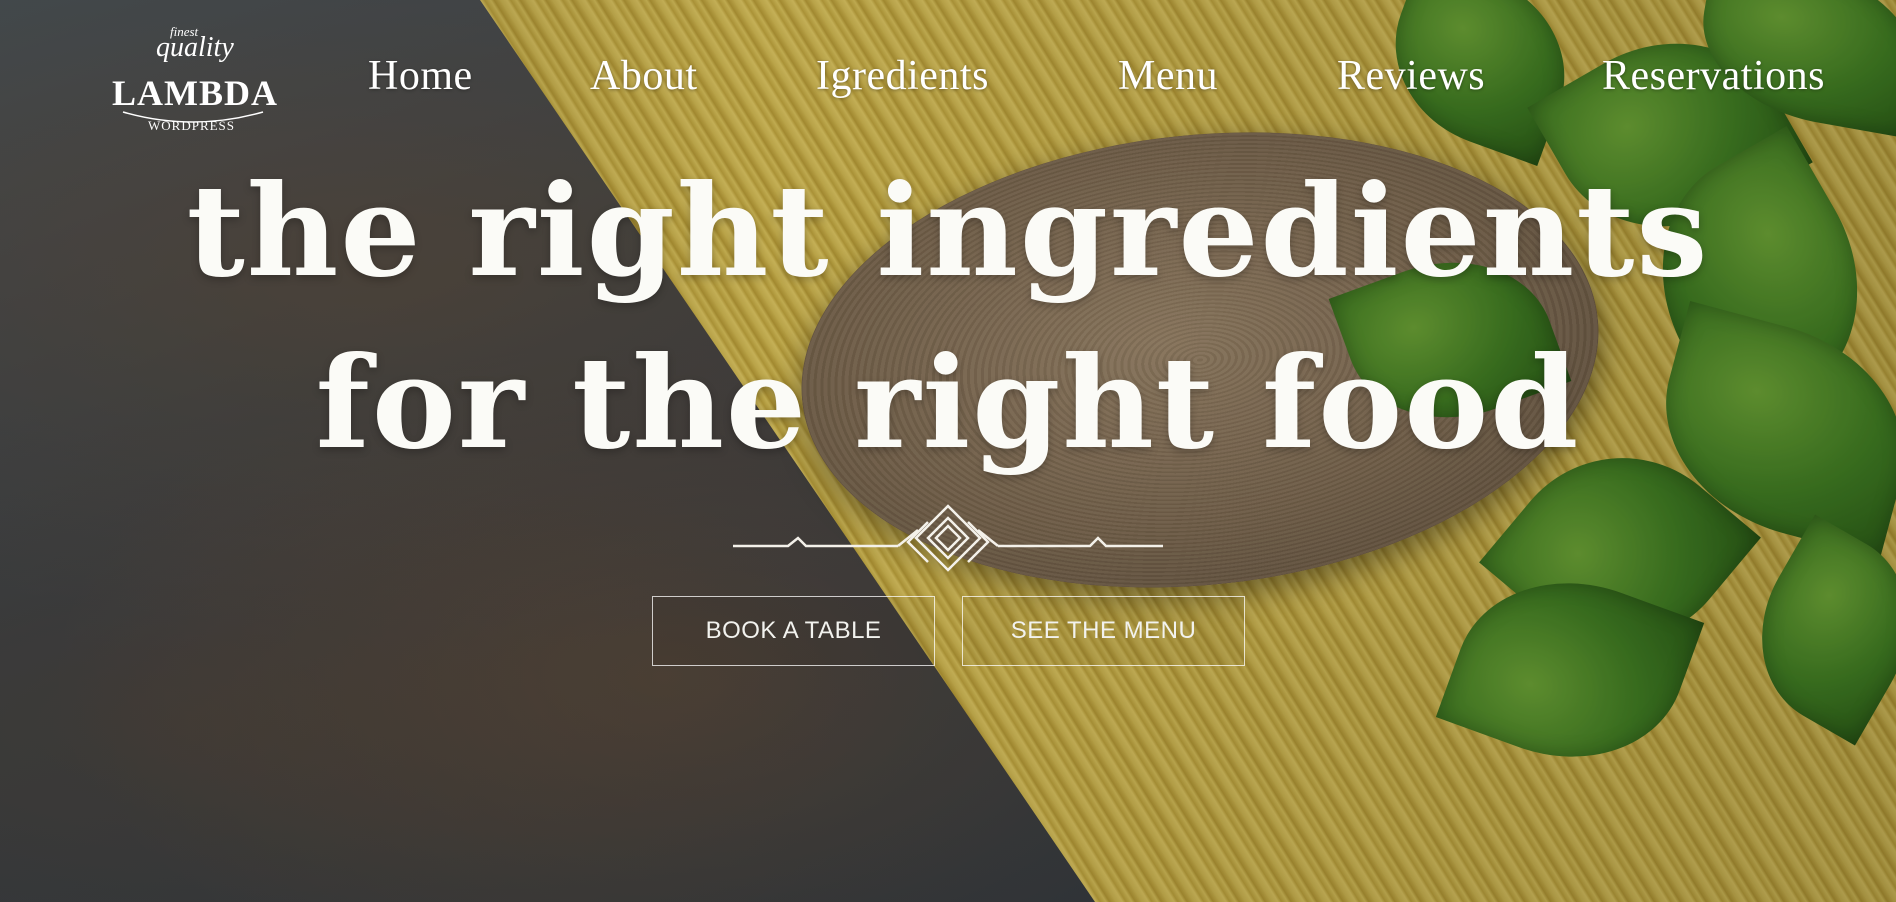 Image resolution: width=1896 pixels, height=902 pixels. What do you see at coordinates (948, 231) in the screenshot?
I see `hero-headline-line1: the right ingredients` at bounding box center [948, 231].